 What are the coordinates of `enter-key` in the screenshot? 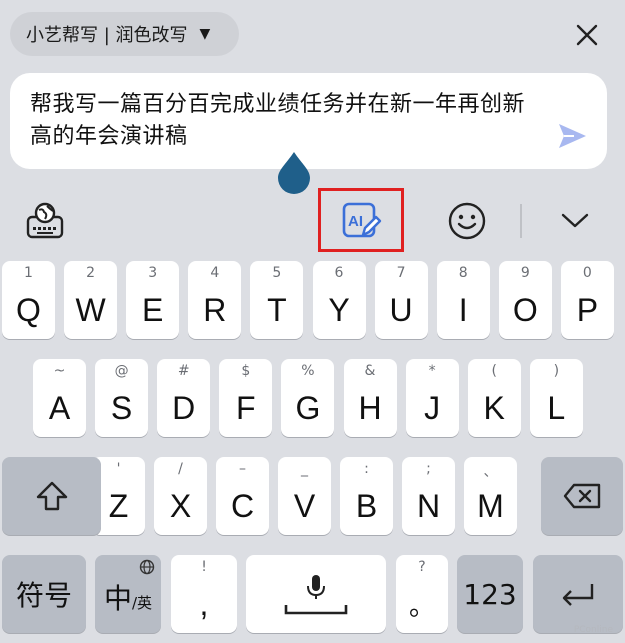 It's located at (578, 594).